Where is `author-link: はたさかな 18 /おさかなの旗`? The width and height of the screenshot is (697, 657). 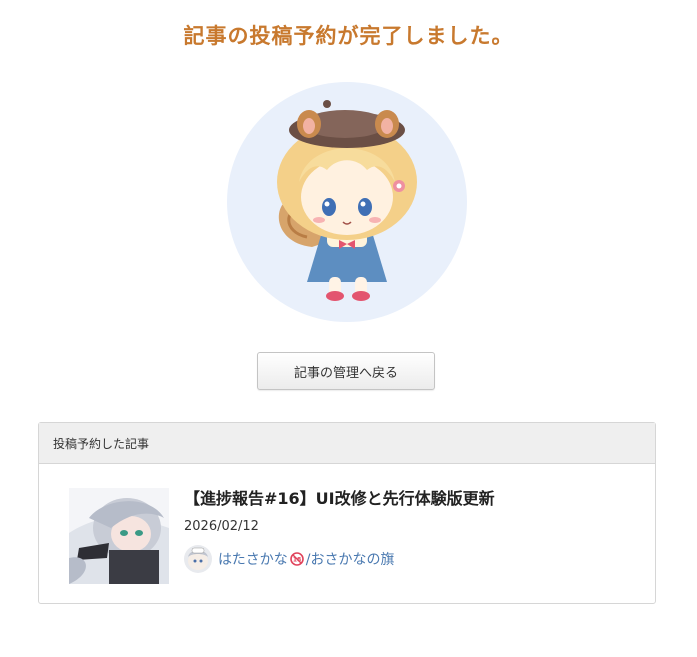 author-link: はたさかな 18 /おさかなの旗 is located at coordinates (306, 559).